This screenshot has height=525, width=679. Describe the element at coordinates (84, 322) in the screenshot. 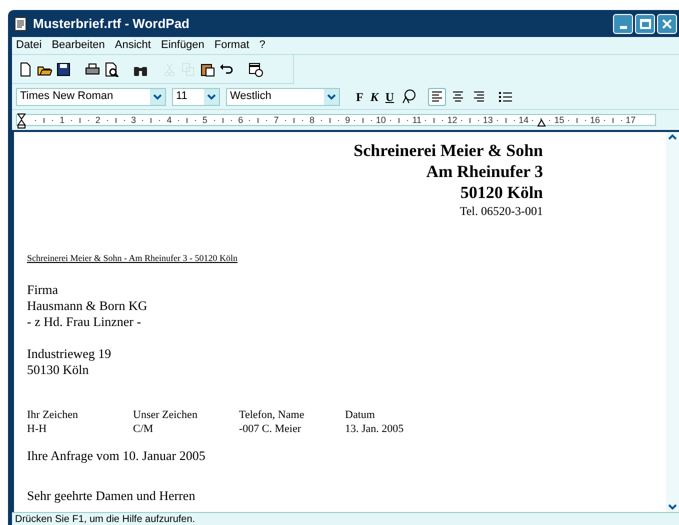

I see `address-line: - z Hd. Frau Linzner -` at that location.